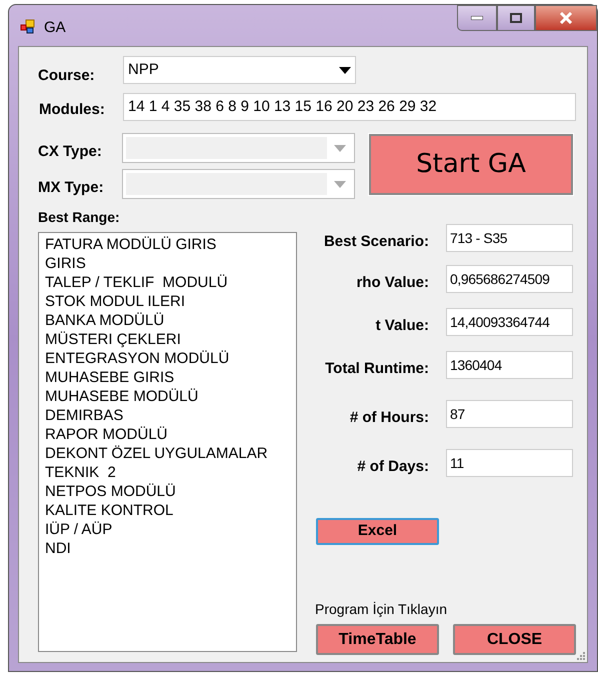 The height and width of the screenshot is (677, 598). Describe the element at coordinates (67, 76) in the screenshot. I see `field-label: Course:` at that location.